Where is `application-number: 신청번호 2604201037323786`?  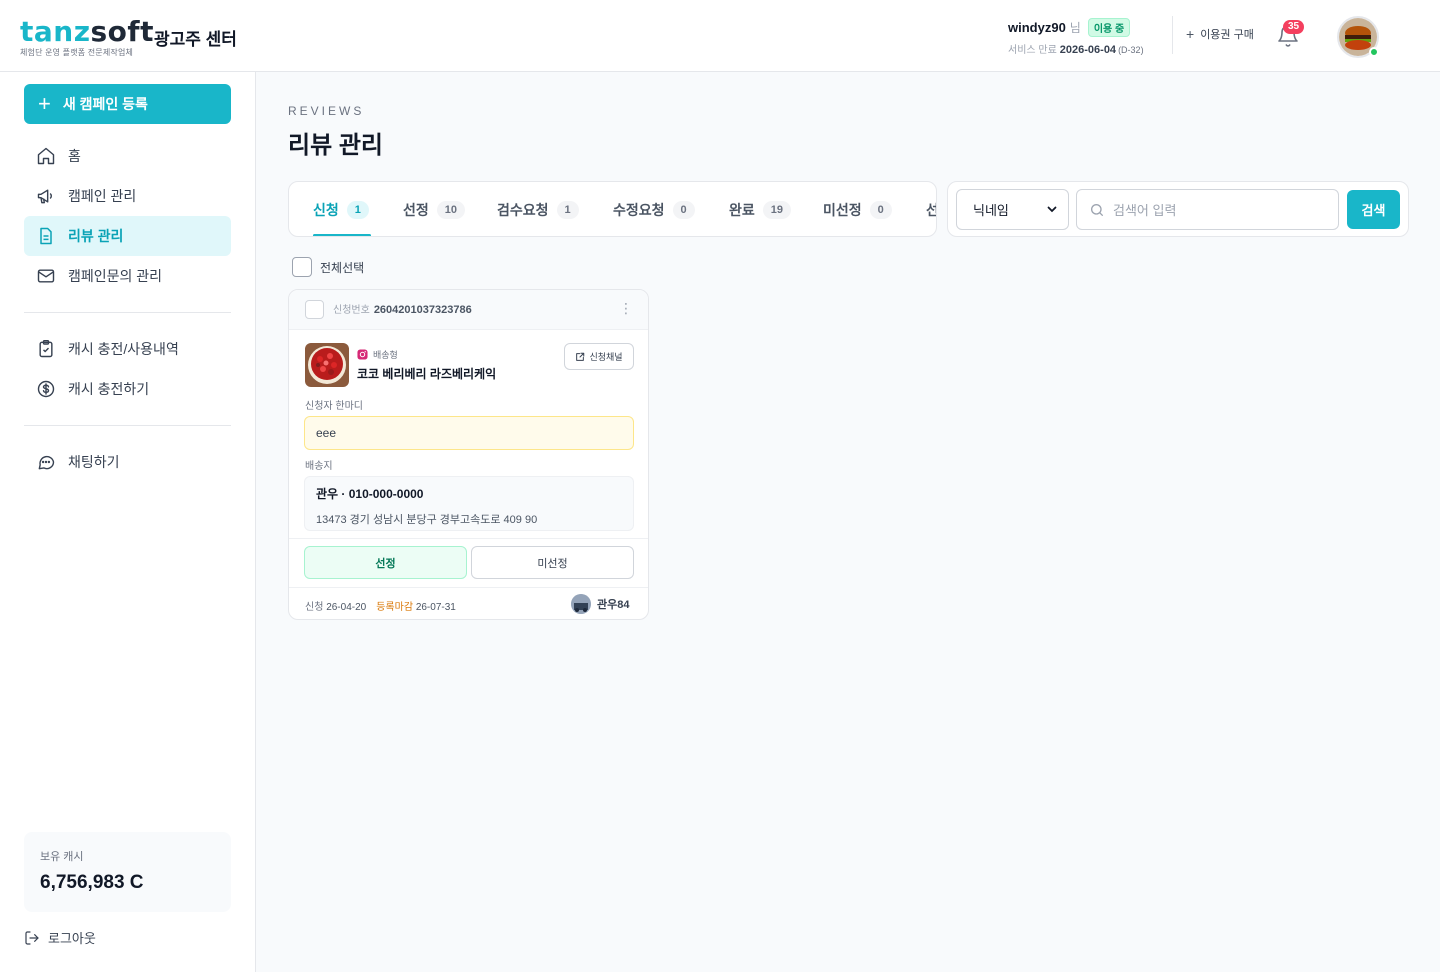
application-number: 신청번호 2604201037323786 is located at coordinates (402, 310).